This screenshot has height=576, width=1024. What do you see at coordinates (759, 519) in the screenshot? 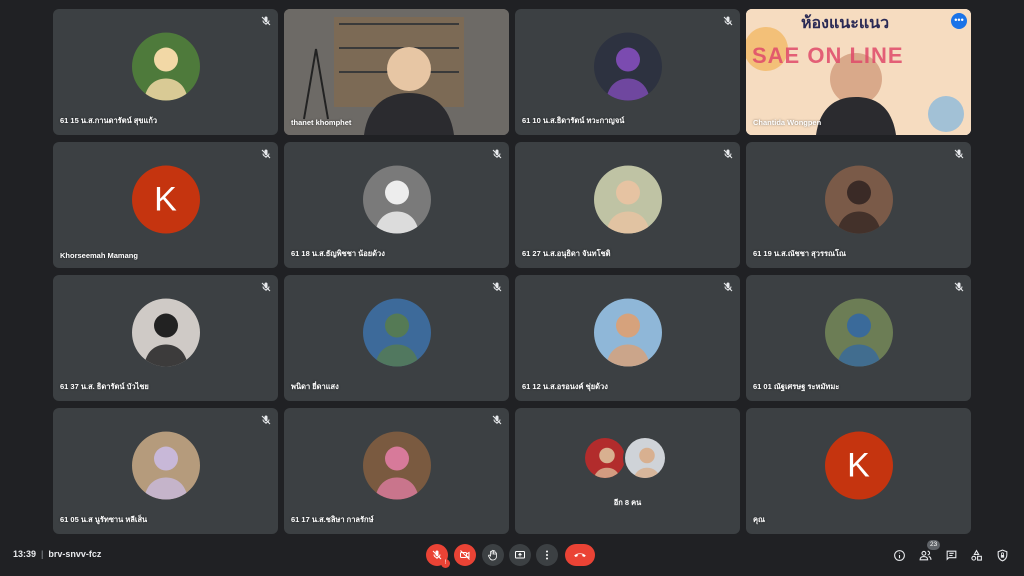
I see `participant-name: คุณ` at bounding box center [759, 519].